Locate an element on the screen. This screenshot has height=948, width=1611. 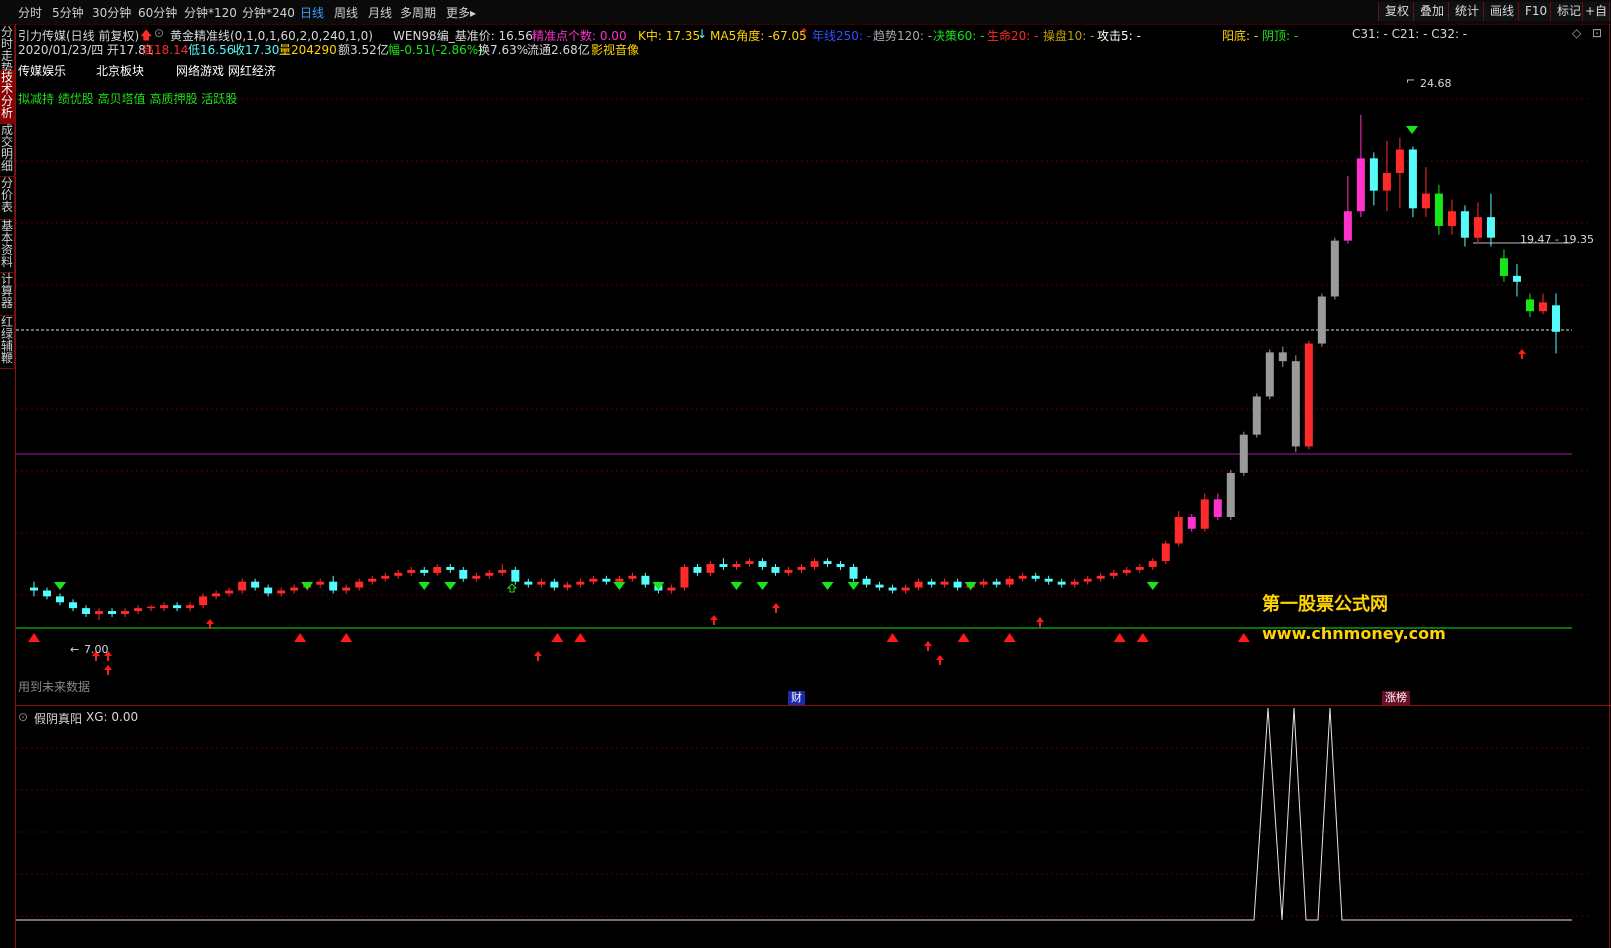
period-240min: 分钟*240 is located at coordinates (268, 12).